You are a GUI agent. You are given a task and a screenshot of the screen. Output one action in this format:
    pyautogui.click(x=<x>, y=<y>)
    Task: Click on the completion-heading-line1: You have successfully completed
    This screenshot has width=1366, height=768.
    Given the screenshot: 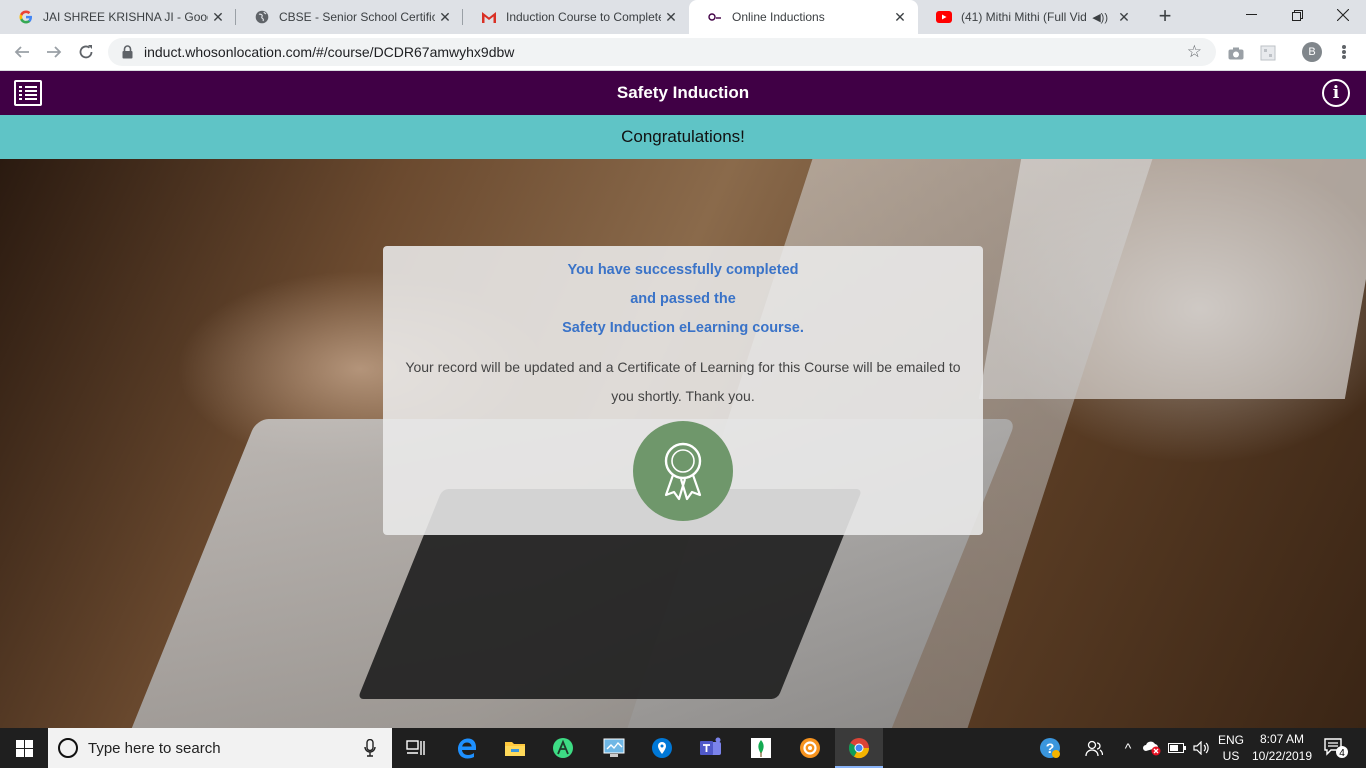 What is the action you would take?
    pyautogui.click(x=683, y=270)
    